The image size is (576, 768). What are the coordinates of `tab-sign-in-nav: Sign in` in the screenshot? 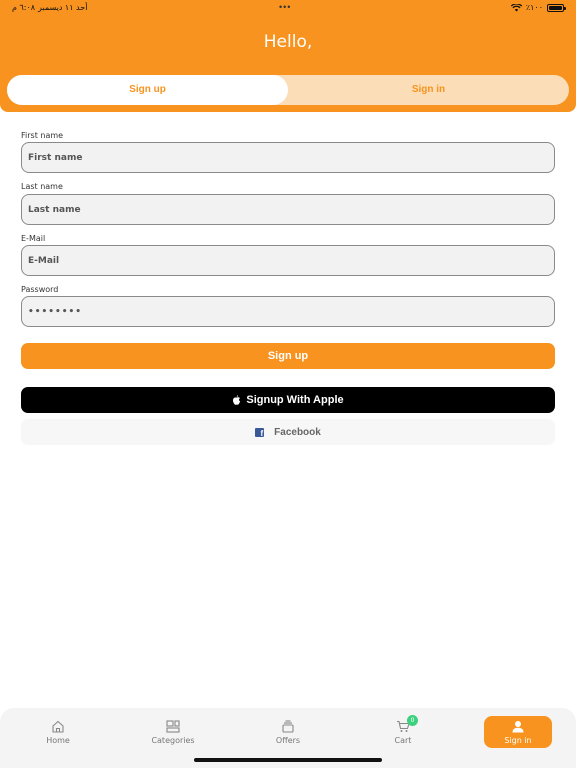 It's located at (518, 732).